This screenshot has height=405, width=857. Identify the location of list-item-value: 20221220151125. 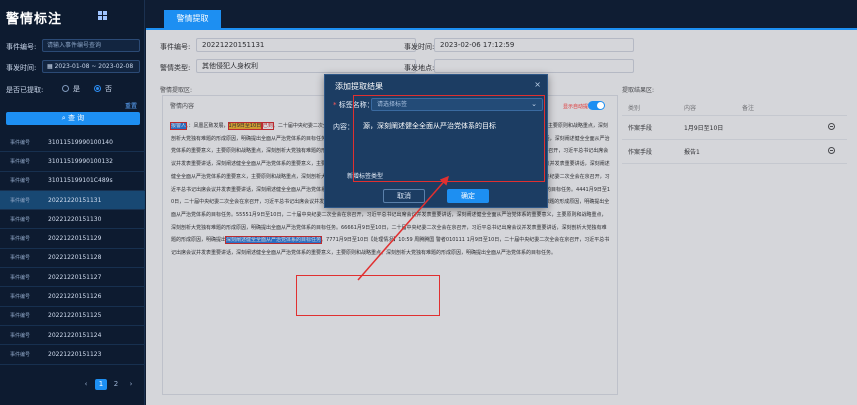
(75, 316).